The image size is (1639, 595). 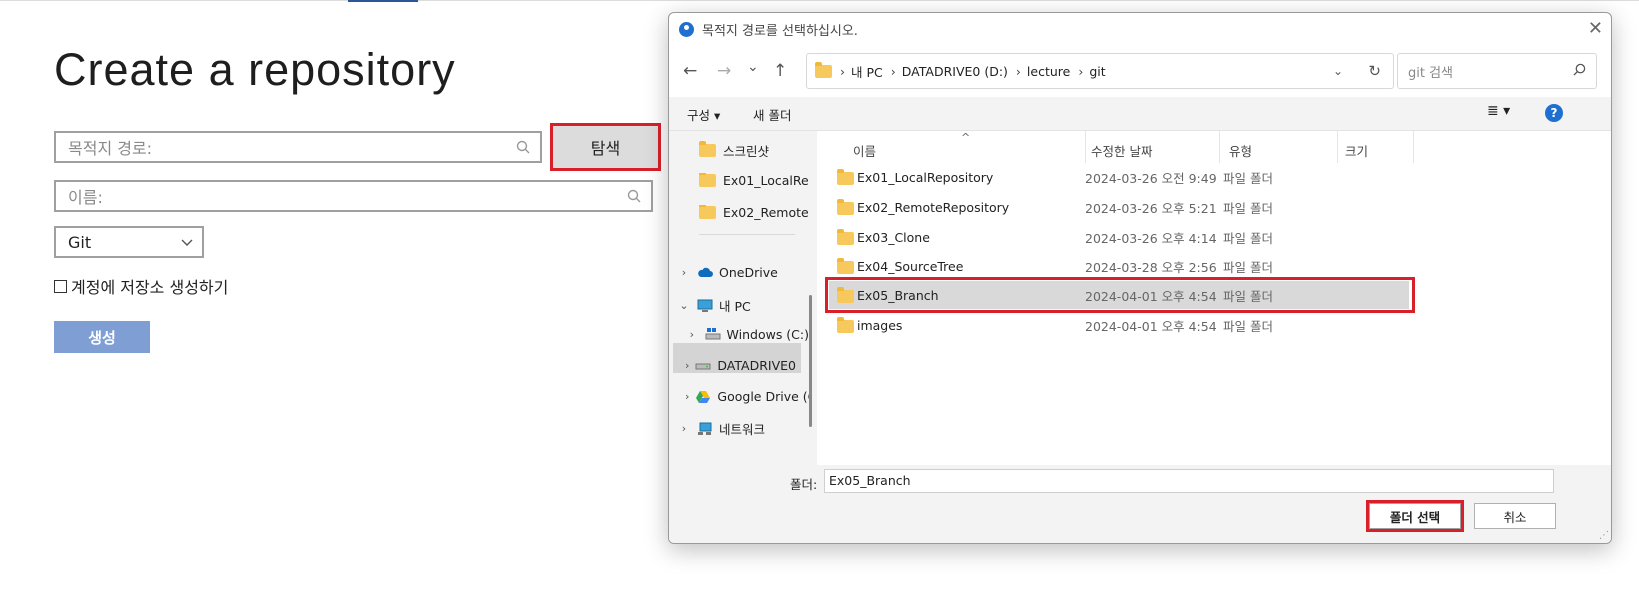 I want to click on sort-ascending-icon: ^, so click(x=966, y=137).